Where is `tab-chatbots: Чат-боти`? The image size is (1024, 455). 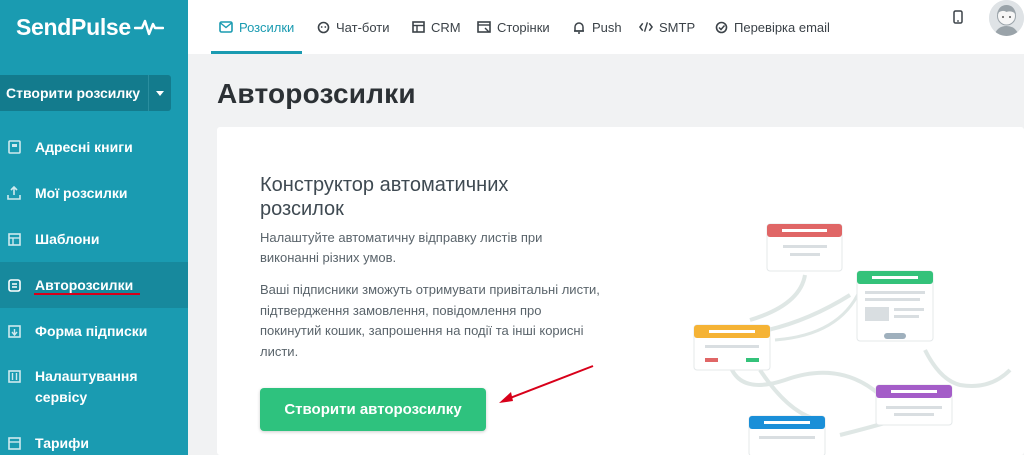 tab-chatbots: Чат-боти is located at coordinates (353, 27).